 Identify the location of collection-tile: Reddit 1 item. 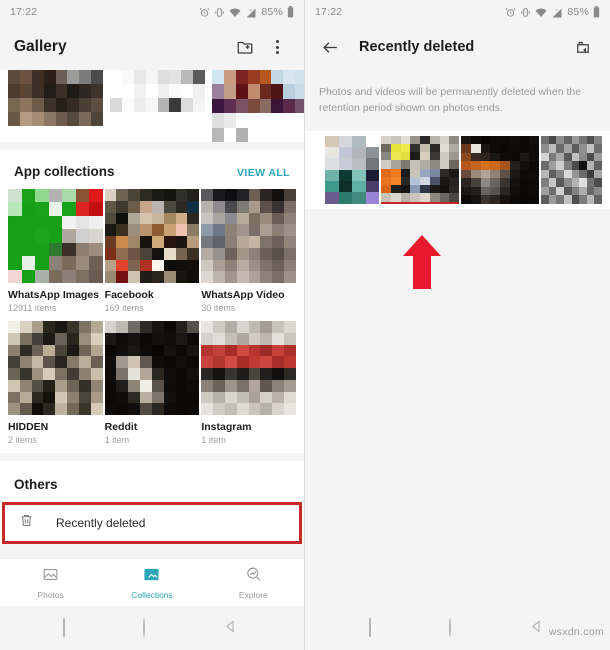
(152, 387).